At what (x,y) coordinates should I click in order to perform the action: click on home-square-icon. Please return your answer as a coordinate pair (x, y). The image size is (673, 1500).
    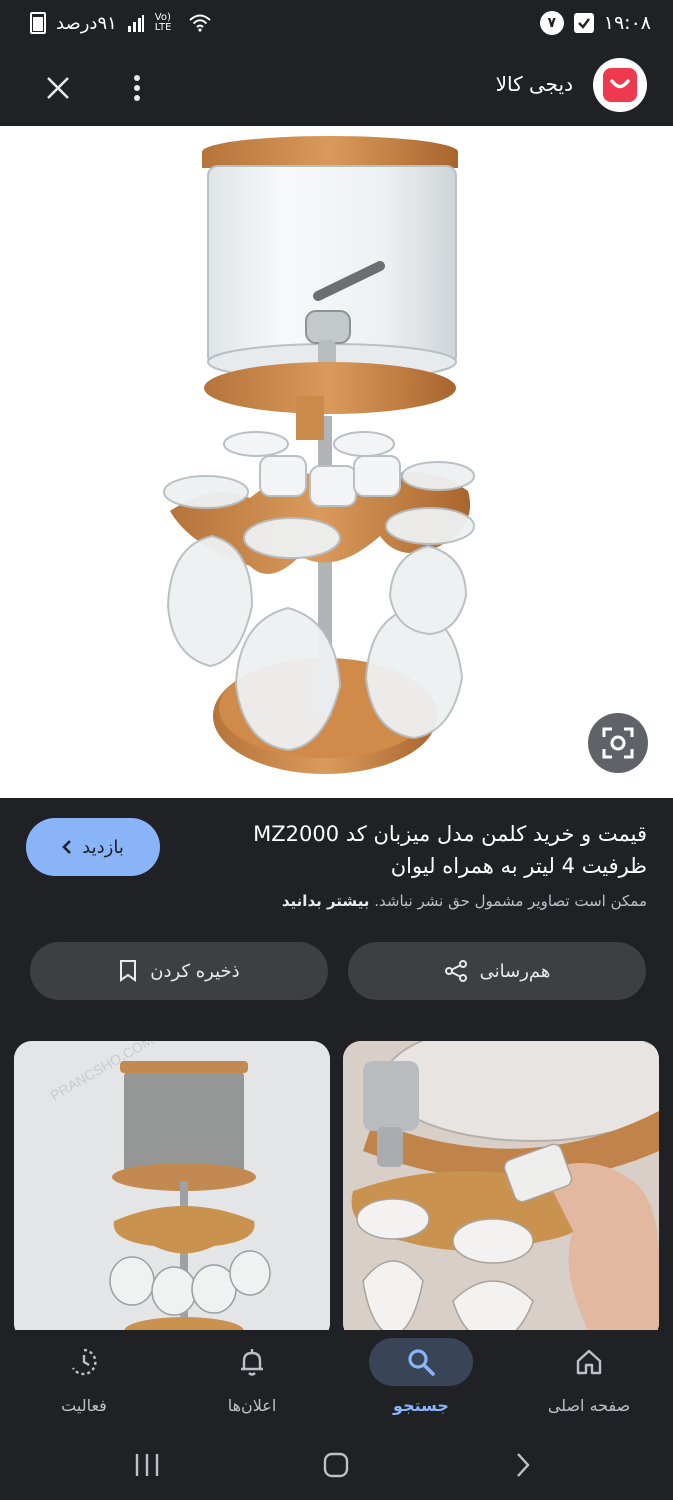
    Looking at the image, I should click on (336, 1465).